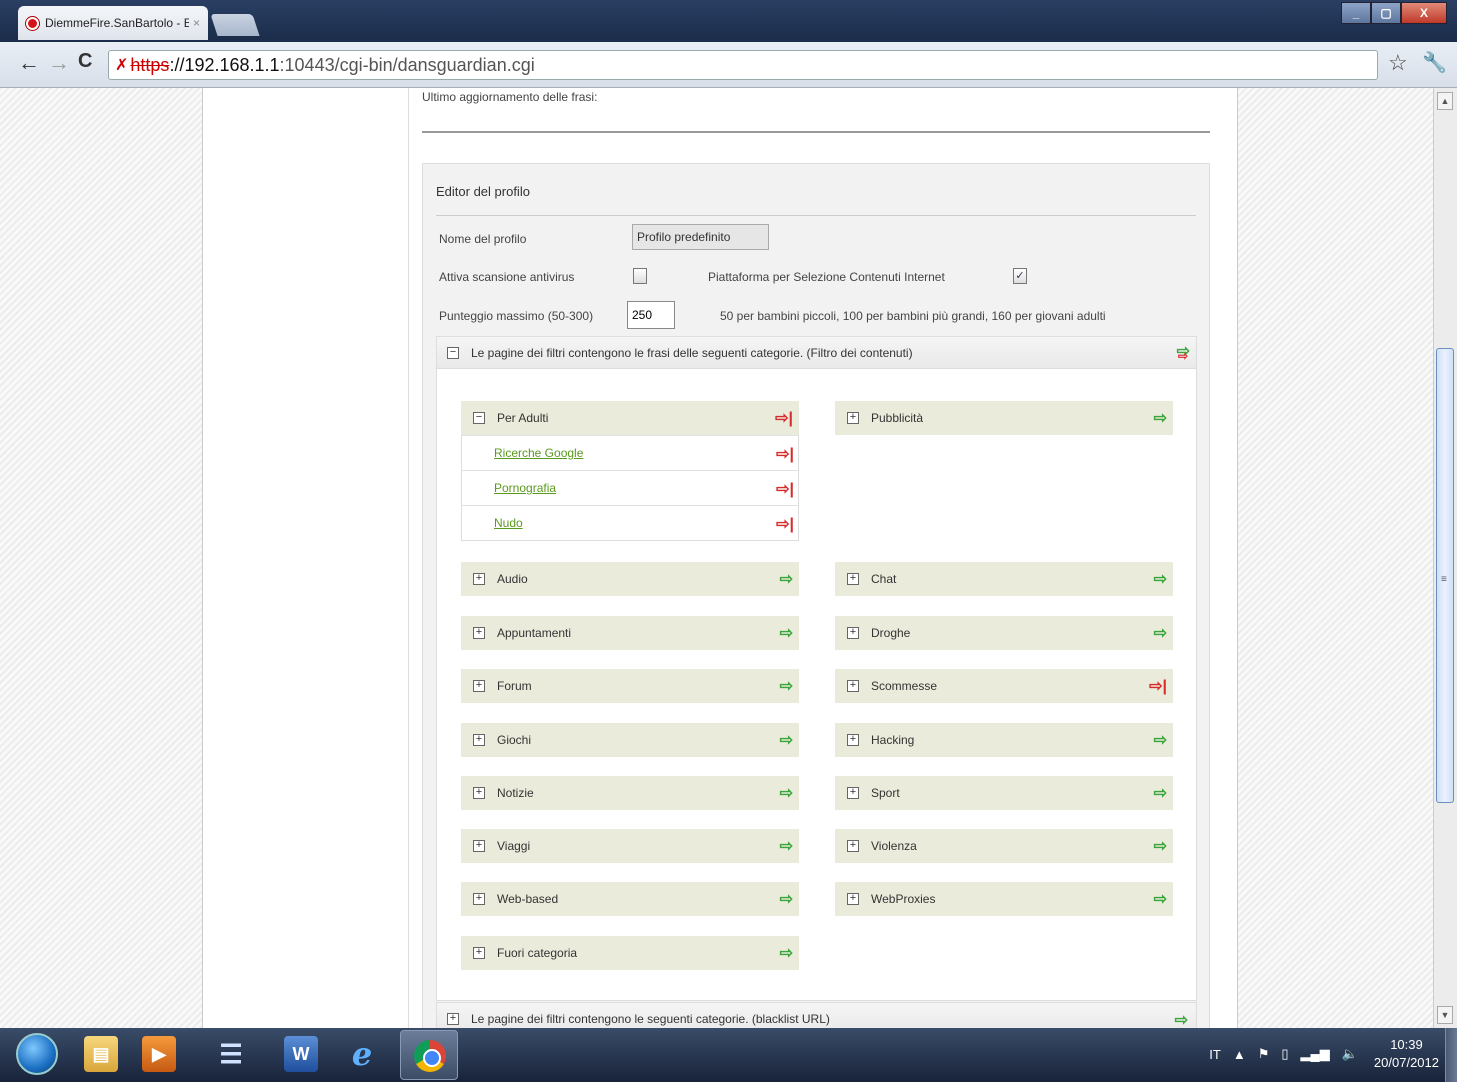 The width and height of the screenshot is (1457, 1082). I want to click on action-center-flag-icon: ⚑, so click(1264, 1054).